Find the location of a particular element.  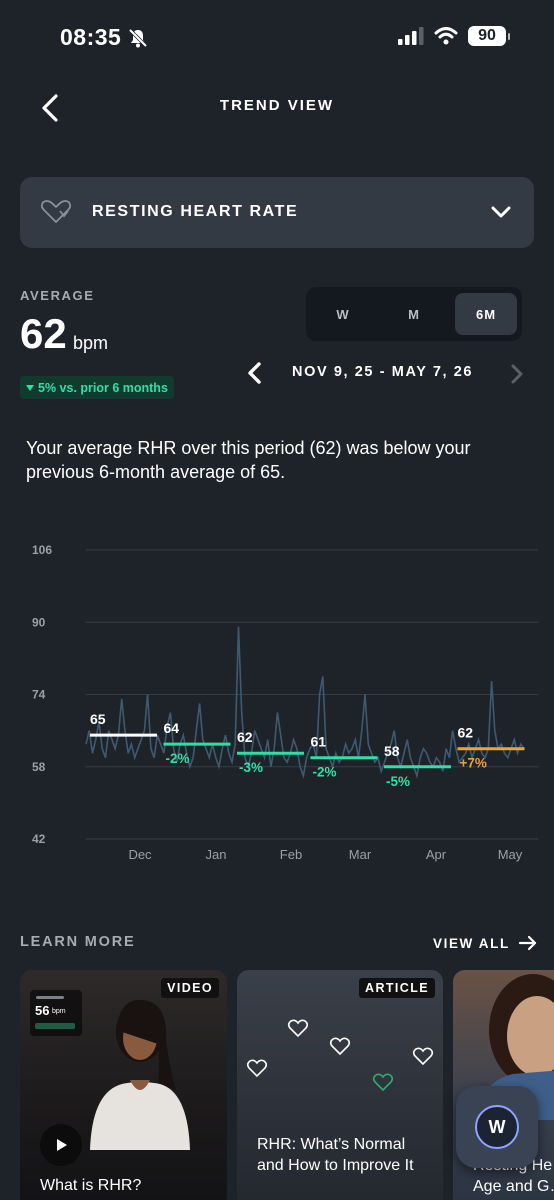

video-card: 56 bpm VIDEO What is RHR? is located at coordinates (123, 1085).